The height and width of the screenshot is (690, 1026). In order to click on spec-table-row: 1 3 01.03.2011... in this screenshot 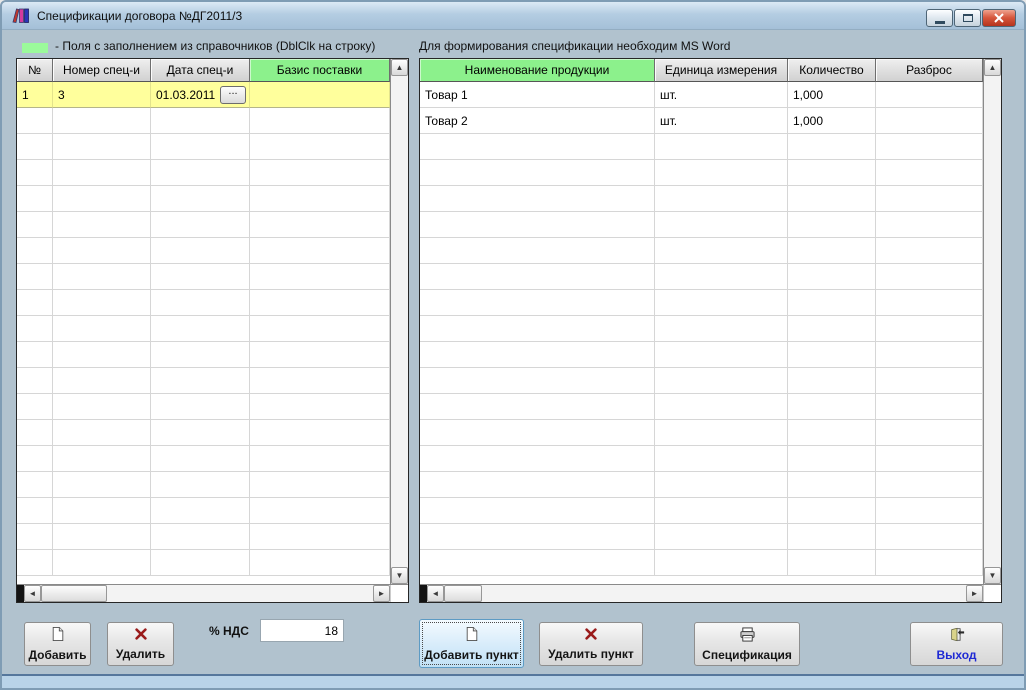, I will do `click(203, 95)`.